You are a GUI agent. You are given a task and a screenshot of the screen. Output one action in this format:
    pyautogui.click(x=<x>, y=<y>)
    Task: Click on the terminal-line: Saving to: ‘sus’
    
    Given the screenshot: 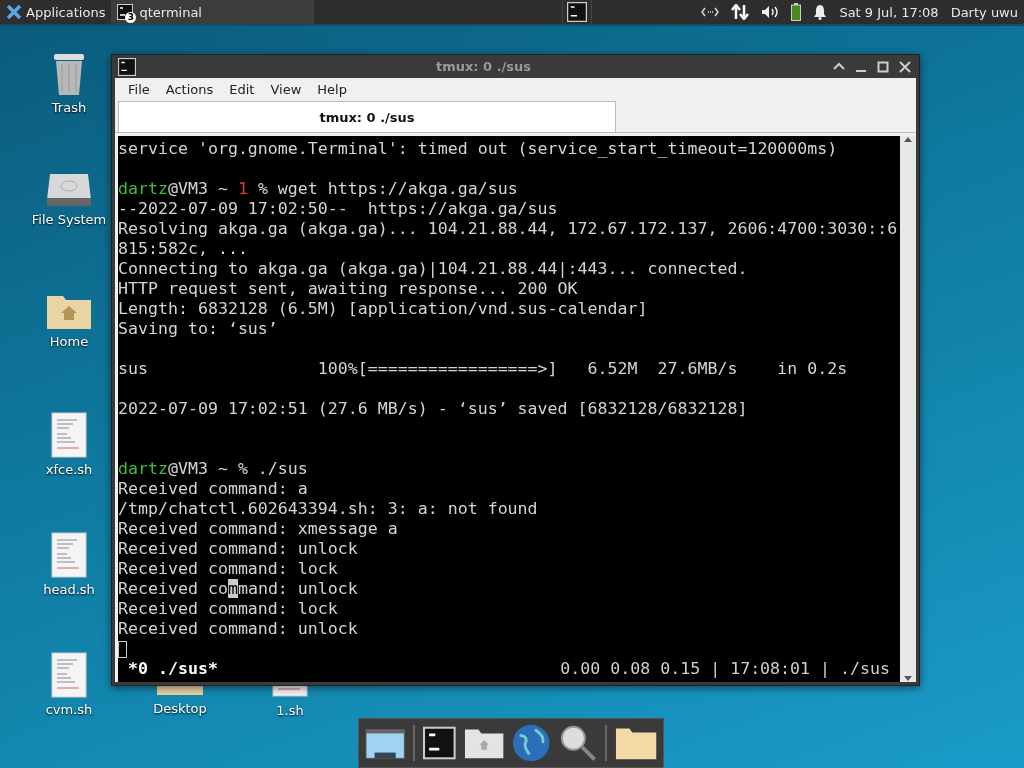 What is the action you would take?
    pyautogui.click(x=198, y=329)
    